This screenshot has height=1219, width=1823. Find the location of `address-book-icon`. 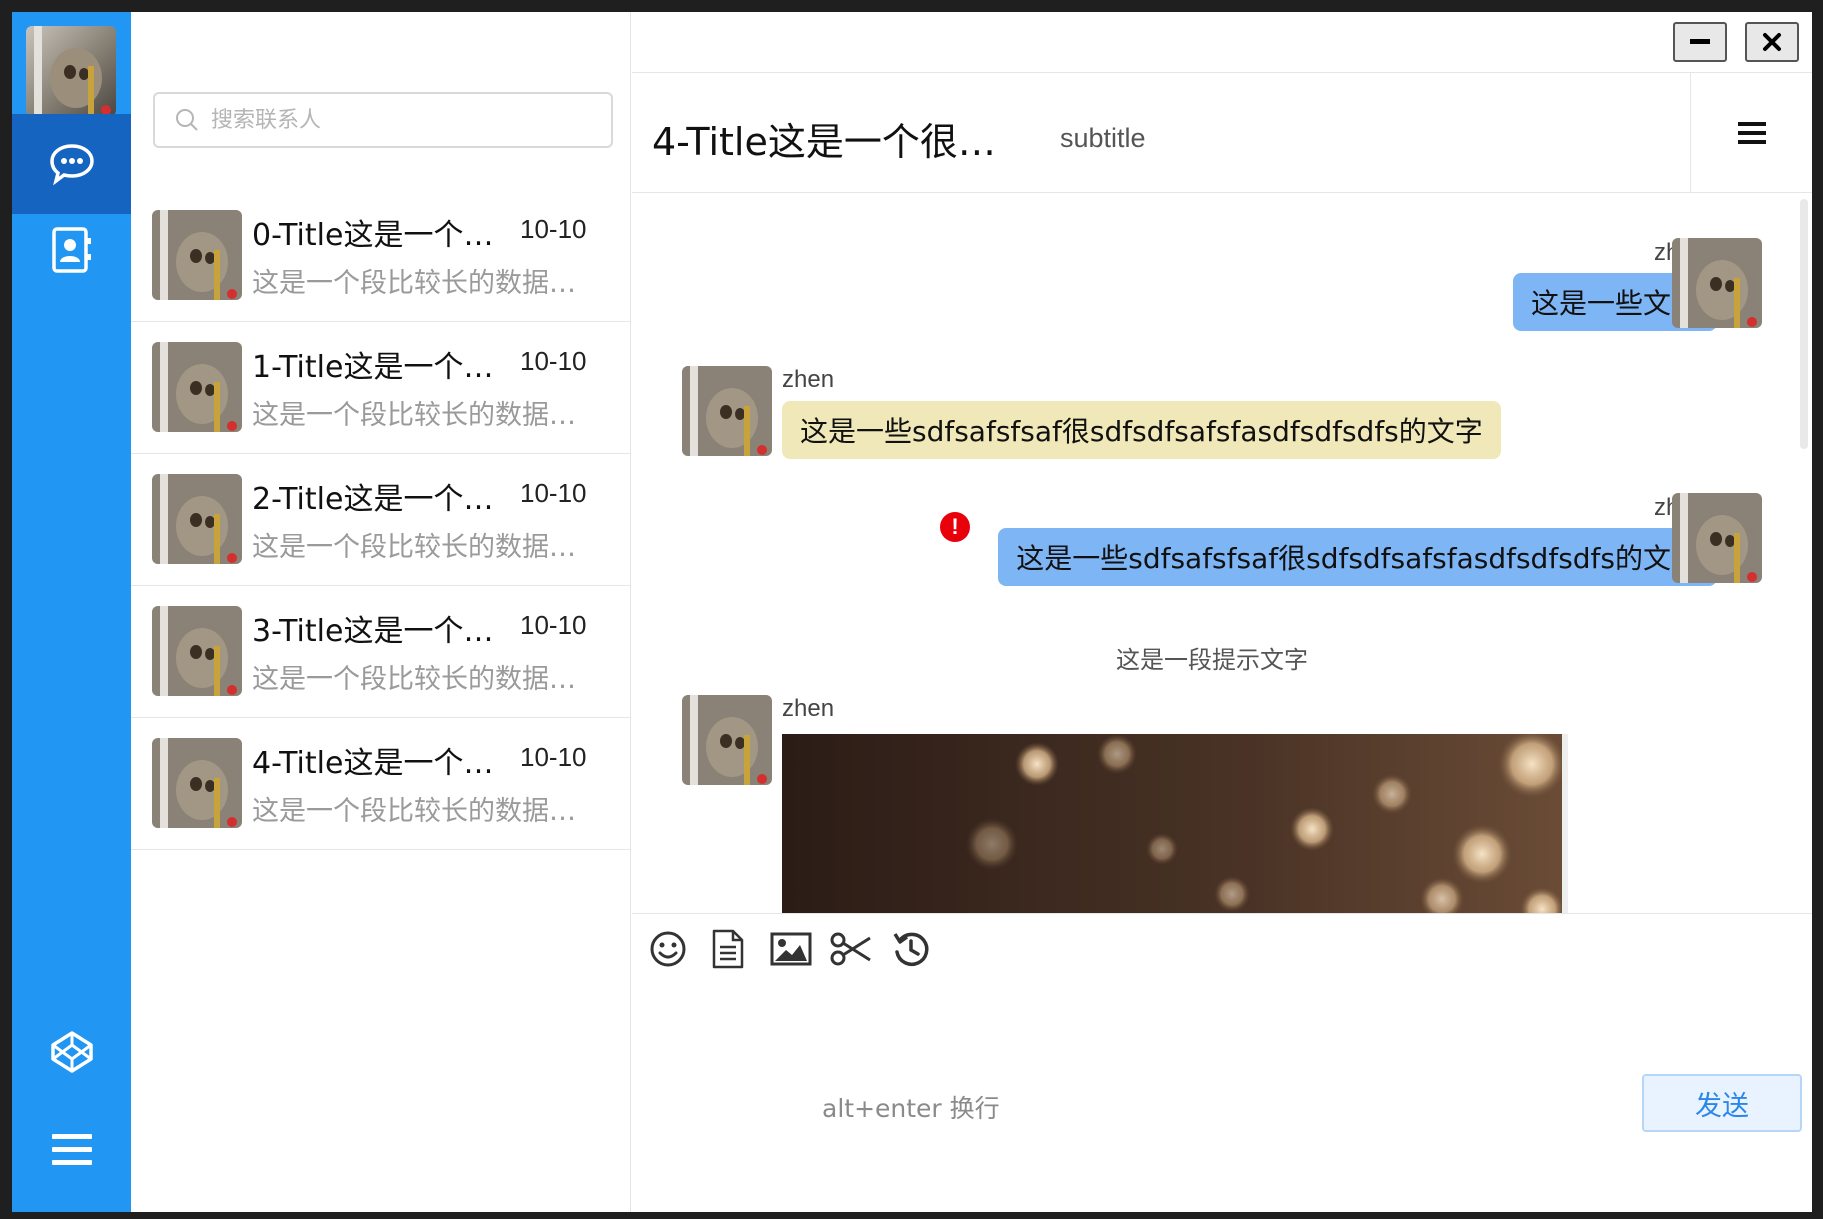

address-book-icon is located at coordinates (71, 250).